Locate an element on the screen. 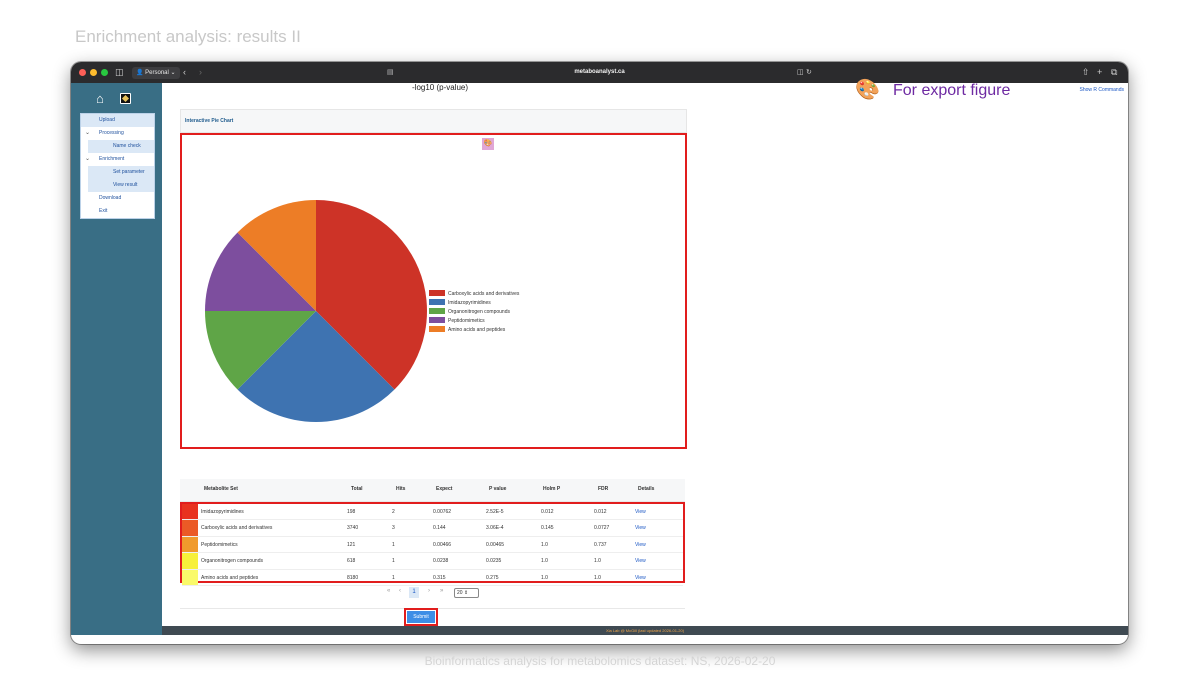  log-pvalue-title: -log10 (p-value) is located at coordinates (440, 87).